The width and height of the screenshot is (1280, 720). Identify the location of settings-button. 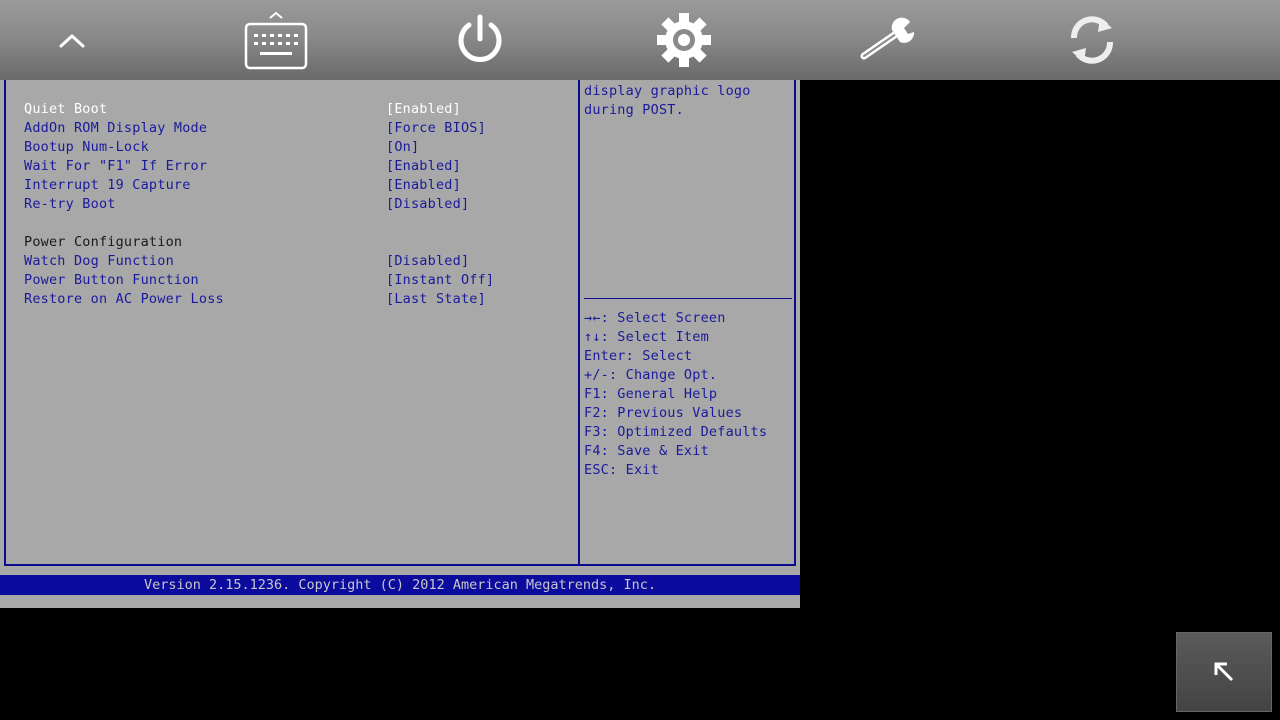
(684, 40).